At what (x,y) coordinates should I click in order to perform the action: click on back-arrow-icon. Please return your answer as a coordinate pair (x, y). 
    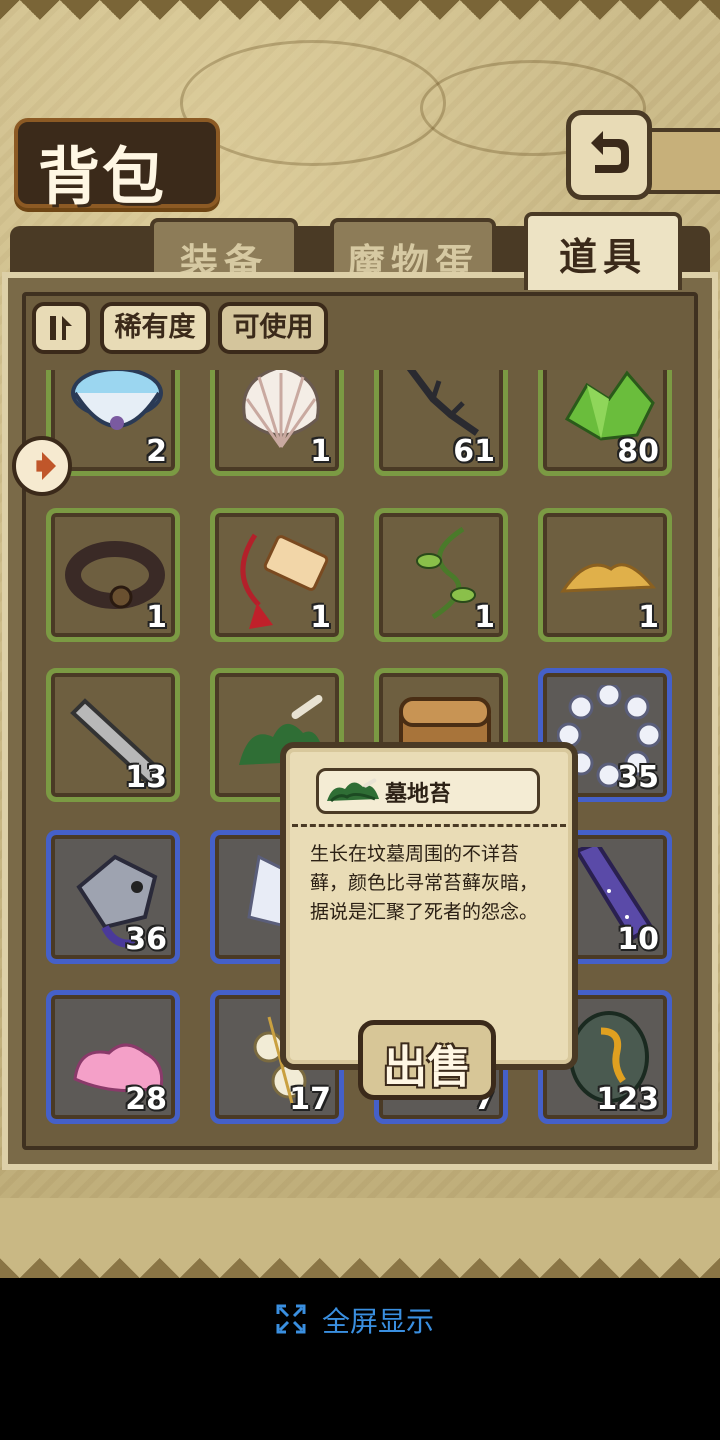
    Looking at the image, I should click on (610, 152).